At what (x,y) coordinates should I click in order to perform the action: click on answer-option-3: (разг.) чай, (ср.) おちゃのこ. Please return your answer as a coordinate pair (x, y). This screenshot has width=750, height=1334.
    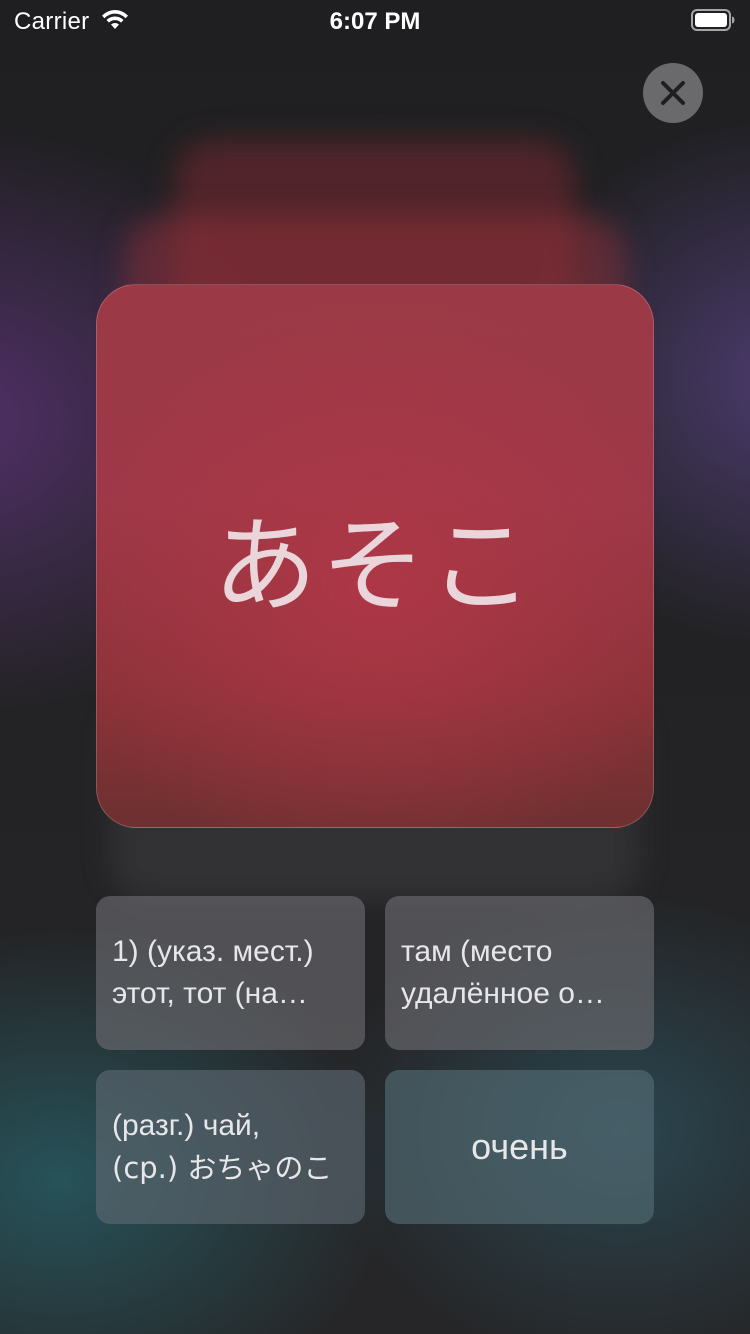
    Looking at the image, I should click on (230, 1147).